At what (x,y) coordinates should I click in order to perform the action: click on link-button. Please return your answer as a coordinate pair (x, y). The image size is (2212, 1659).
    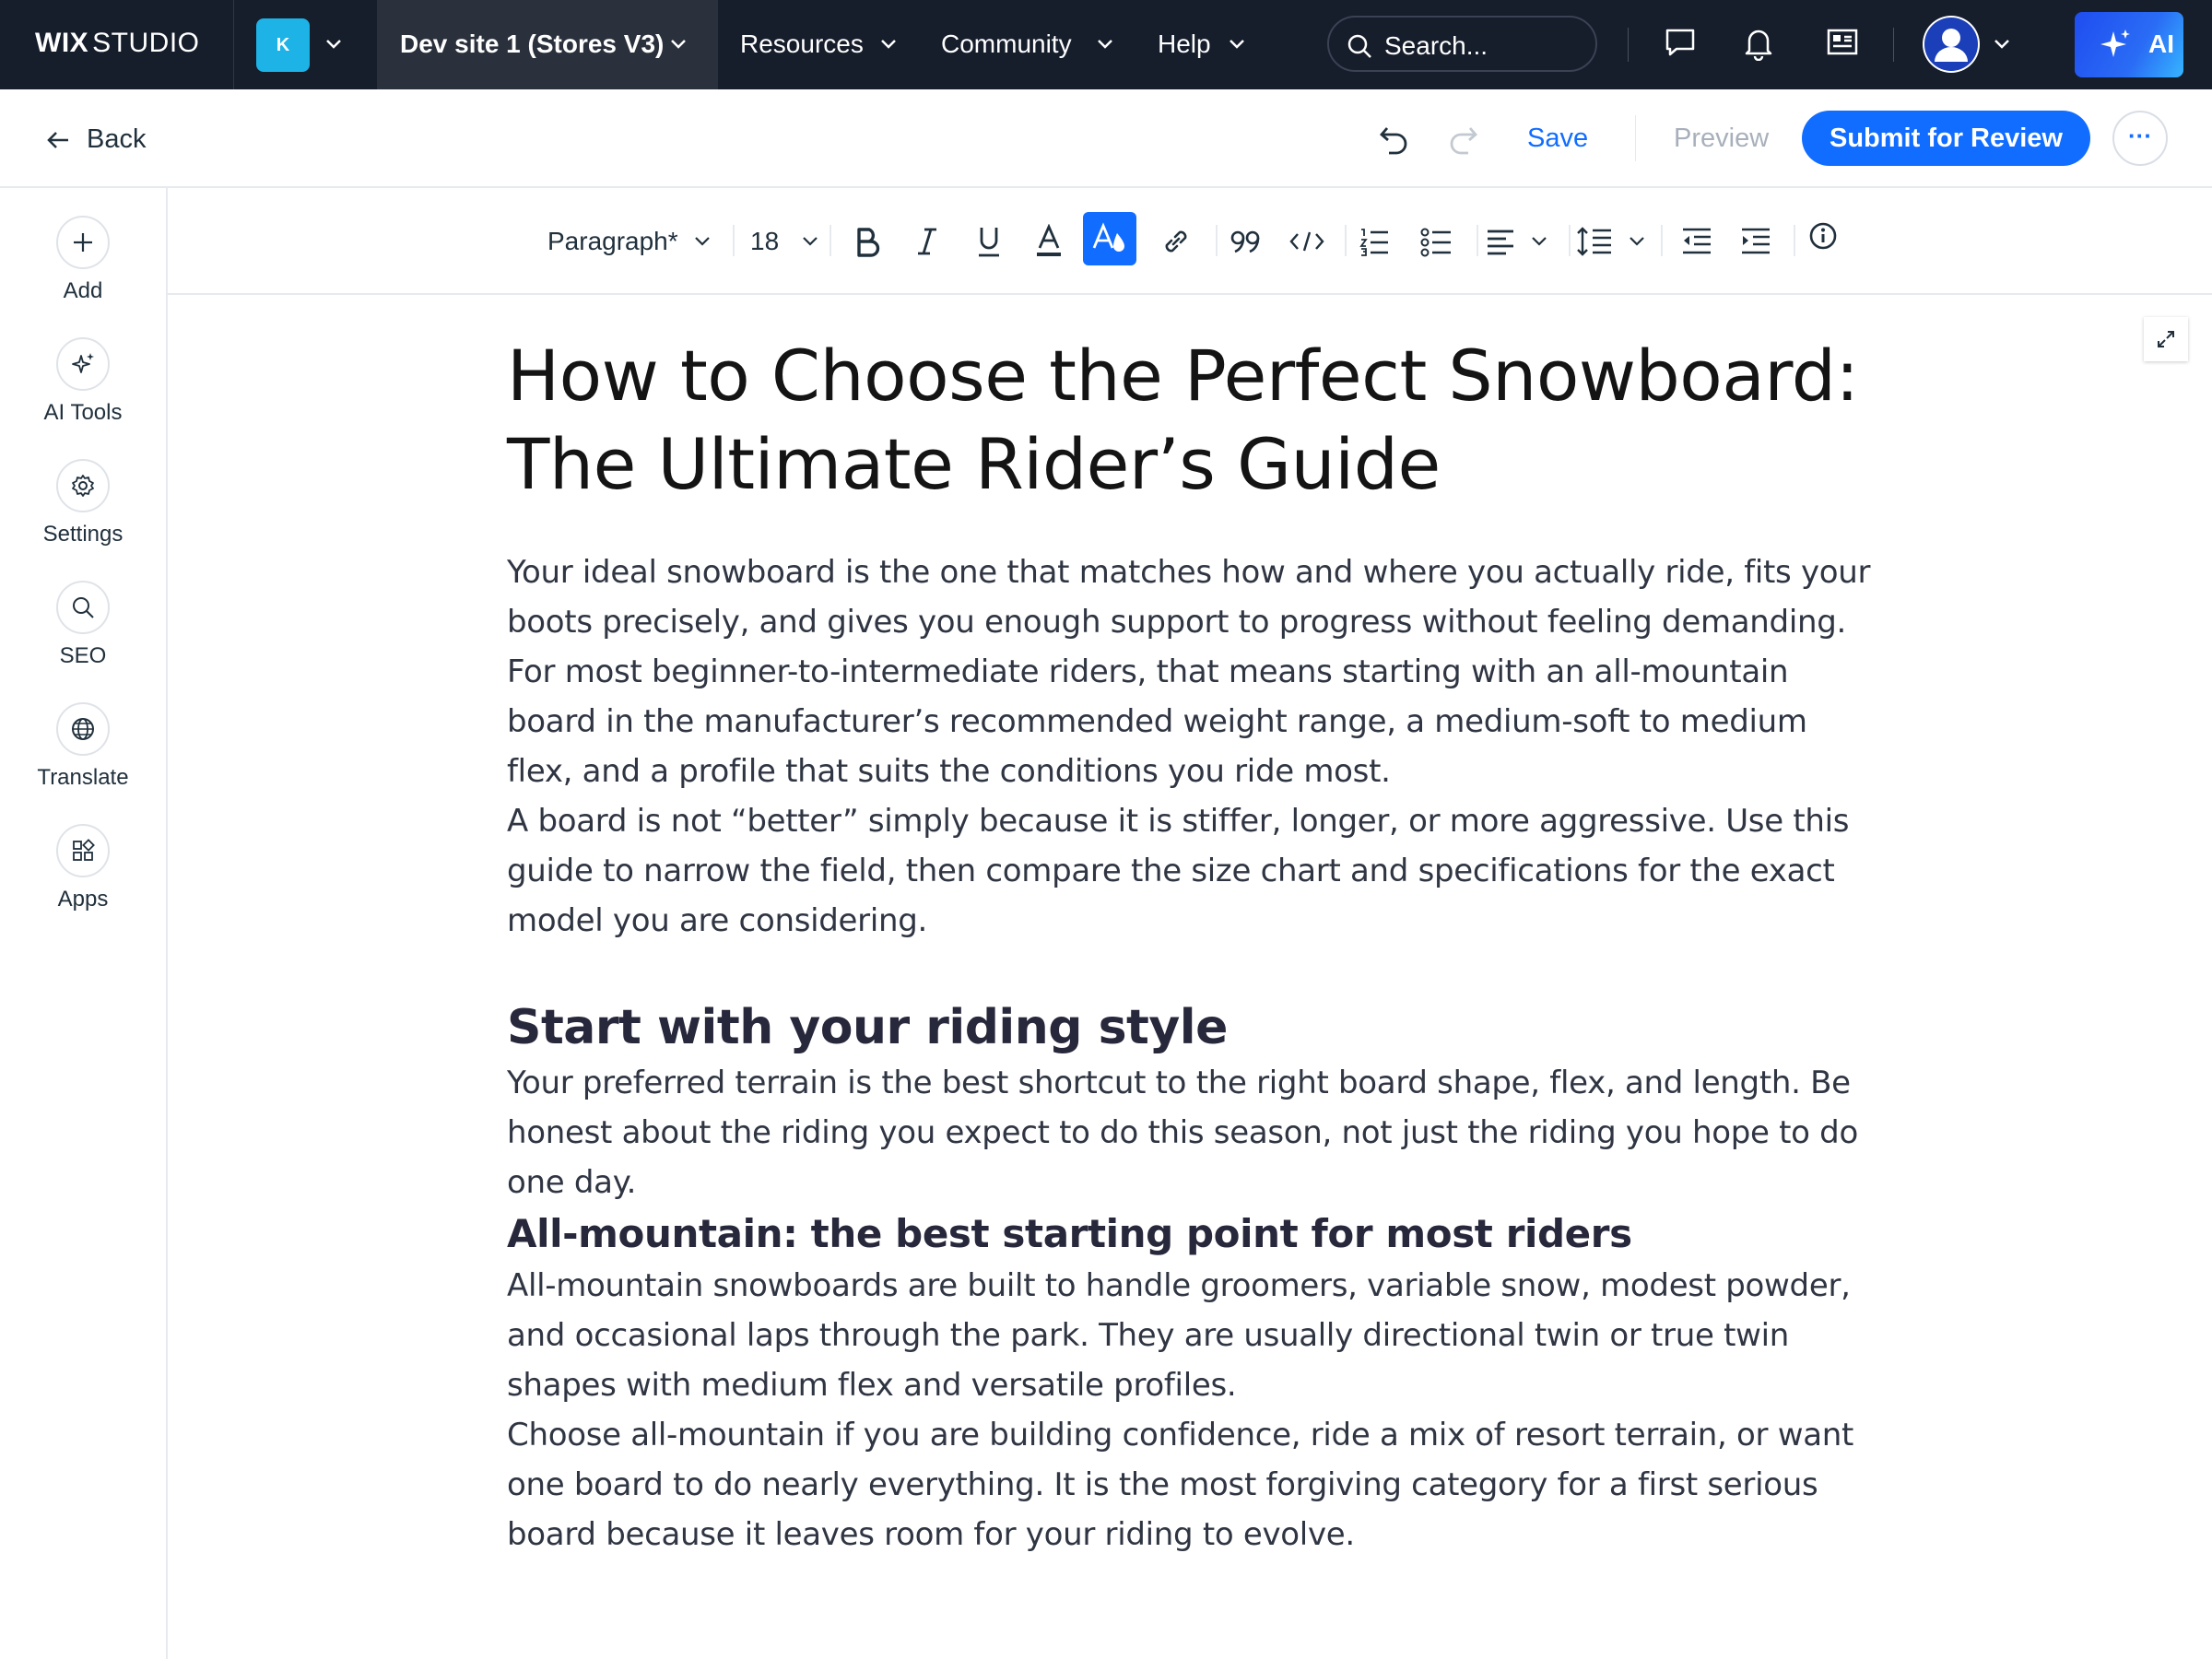
    Looking at the image, I should click on (1176, 241).